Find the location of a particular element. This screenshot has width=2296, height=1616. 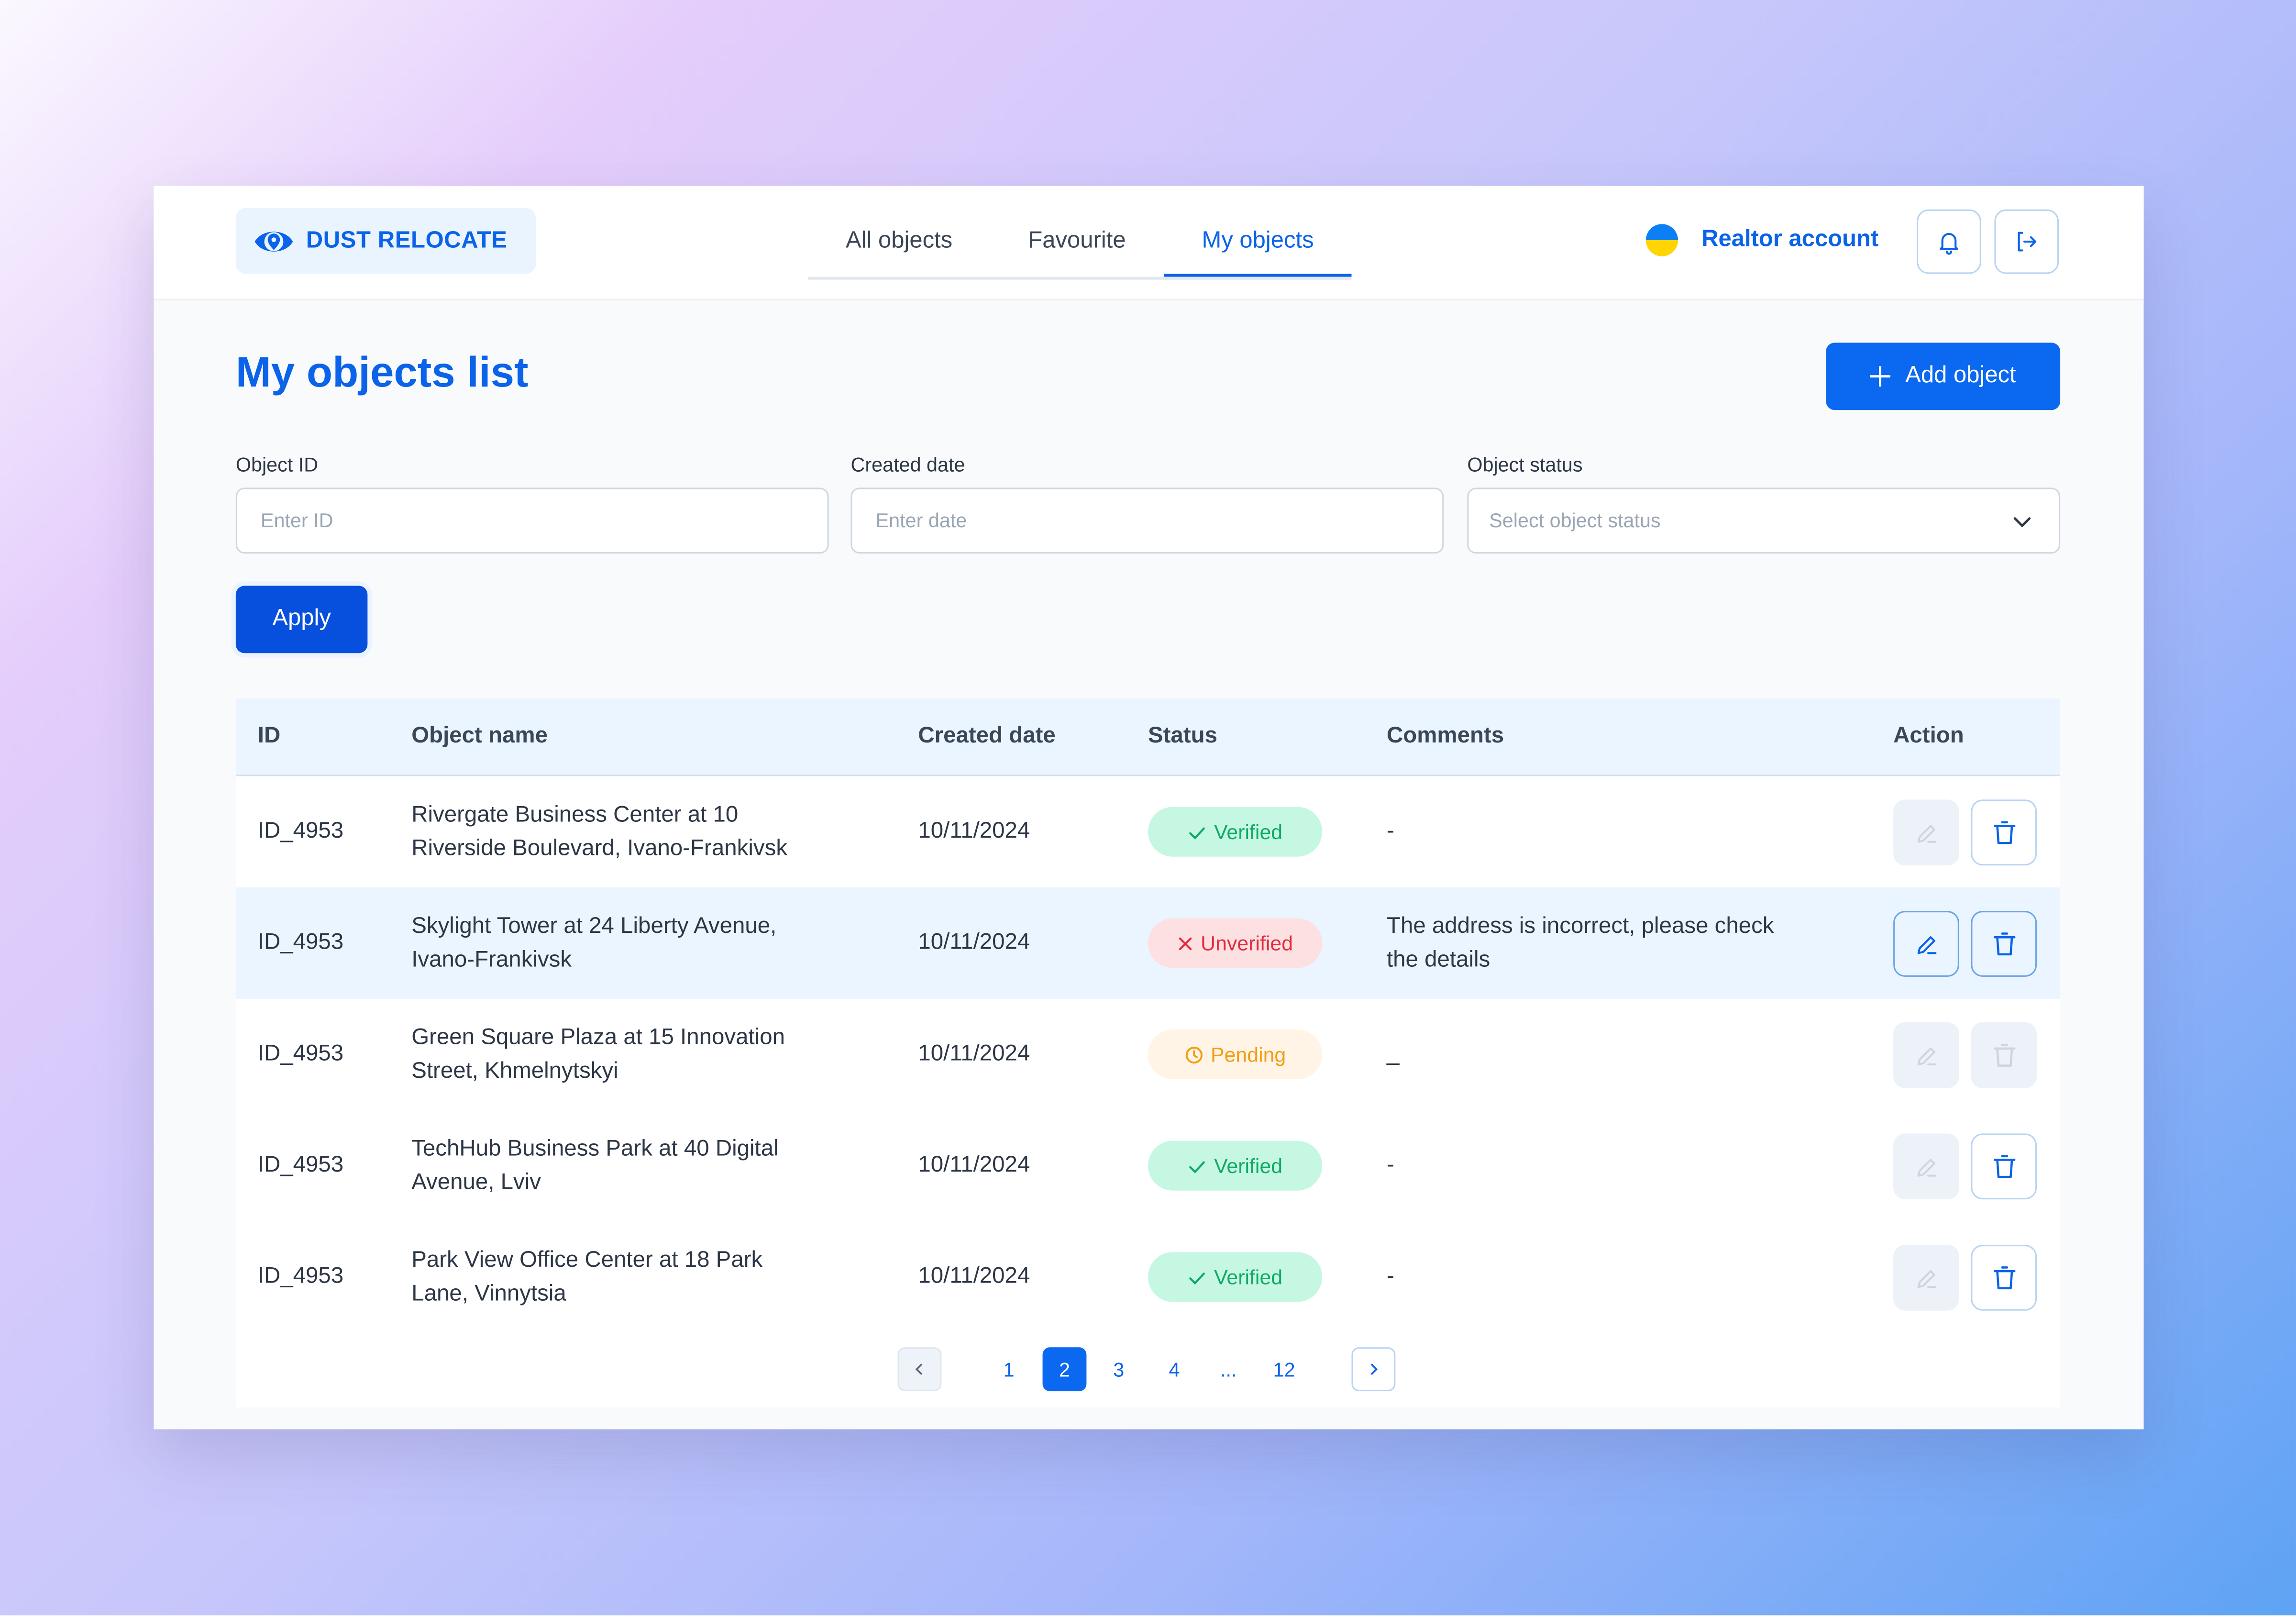

object-name-line-2: Riverside Boulevard, Ivano-Frankivsk is located at coordinates (600, 848).